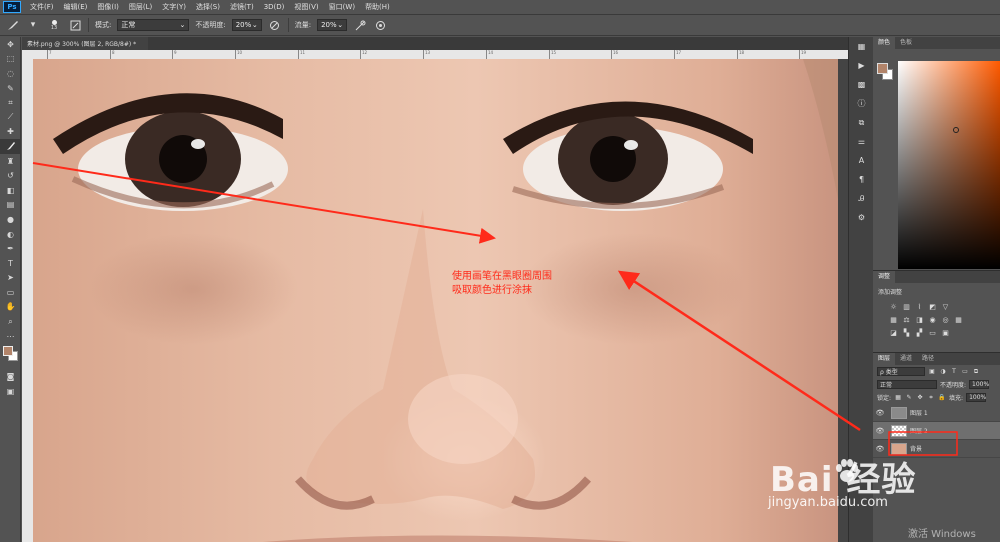  I want to click on curves-icon: ⌇, so click(919, 306).